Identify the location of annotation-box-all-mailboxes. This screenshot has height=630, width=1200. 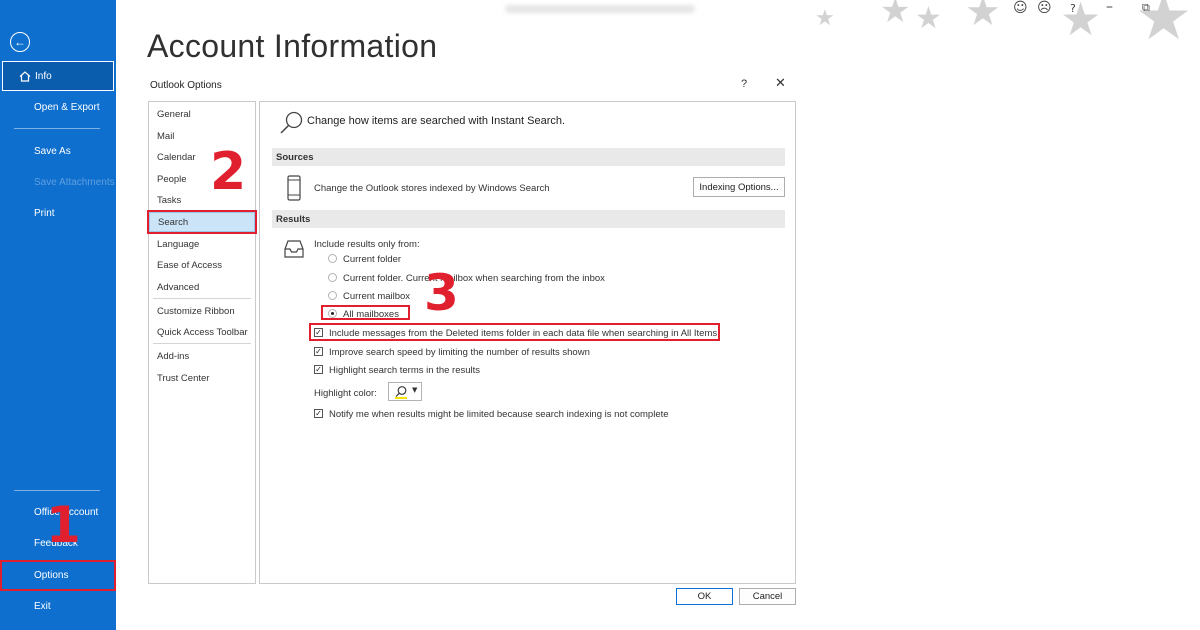
(365, 312).